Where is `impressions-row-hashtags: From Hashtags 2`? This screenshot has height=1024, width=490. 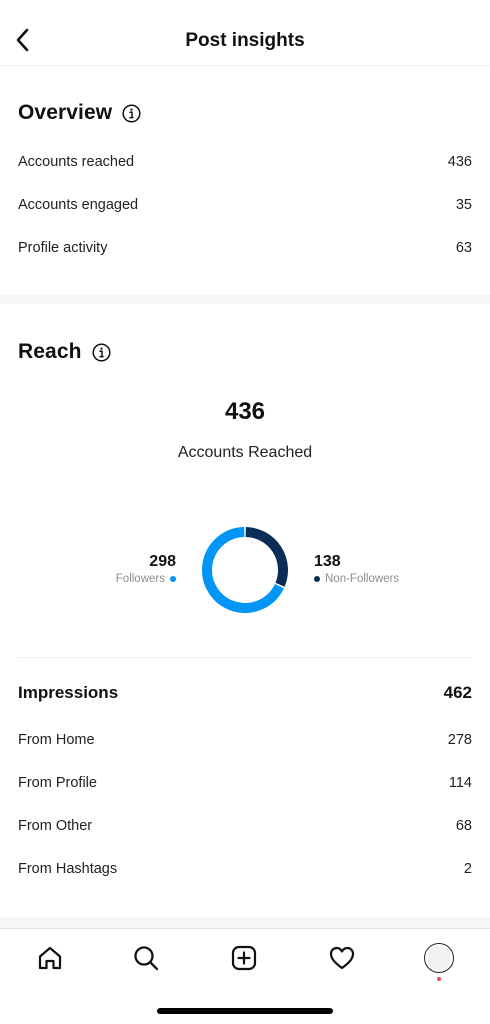 impressions-row-hashtags: From Hashtags 2 is located at coordinates (245, 869).